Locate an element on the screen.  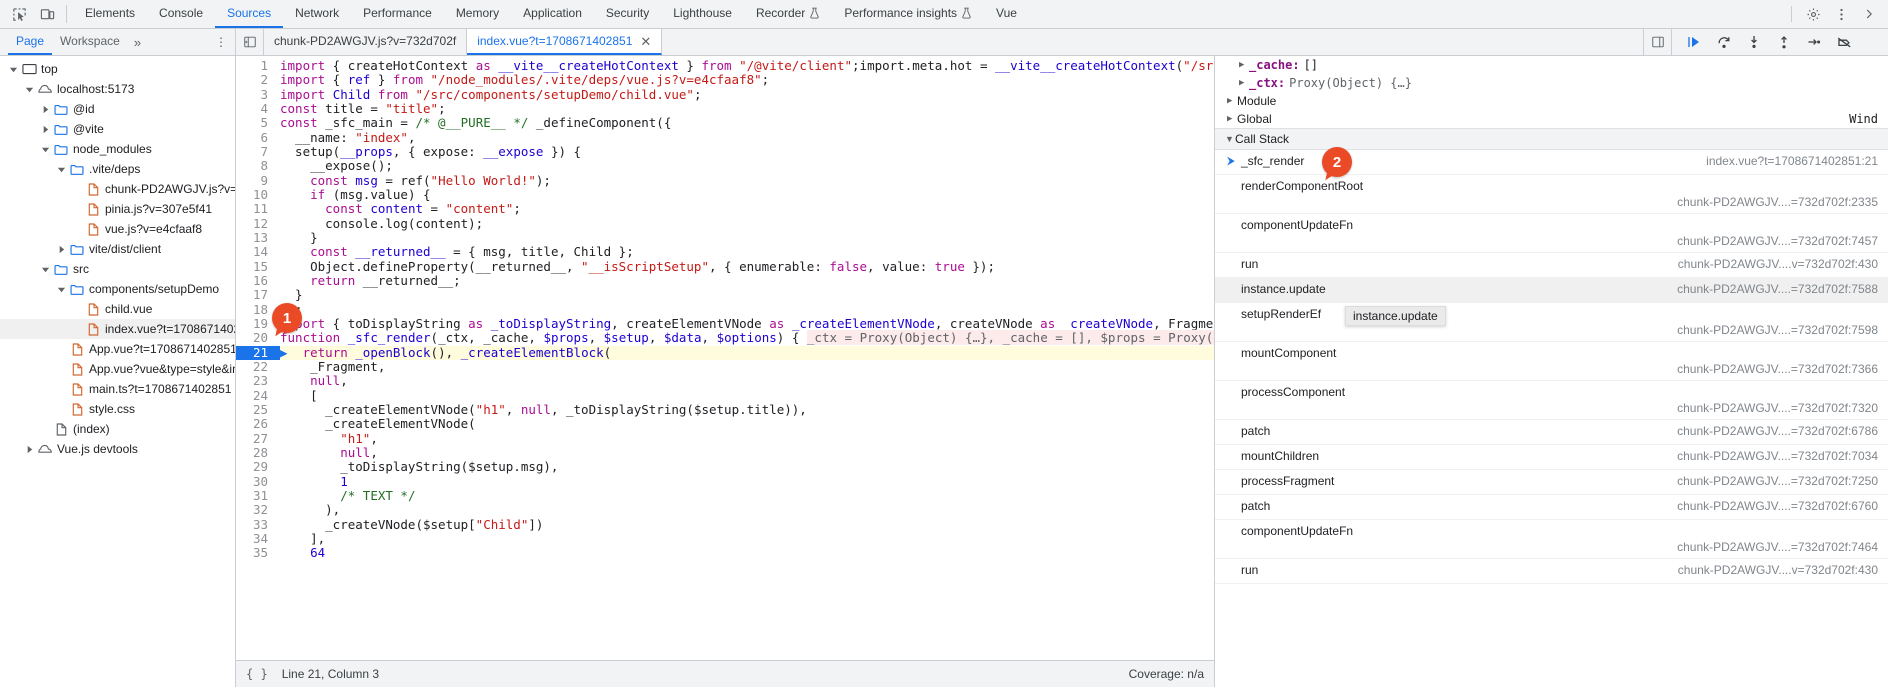
code-line: 22 _Fragment, is located at coordinates (725, 366).